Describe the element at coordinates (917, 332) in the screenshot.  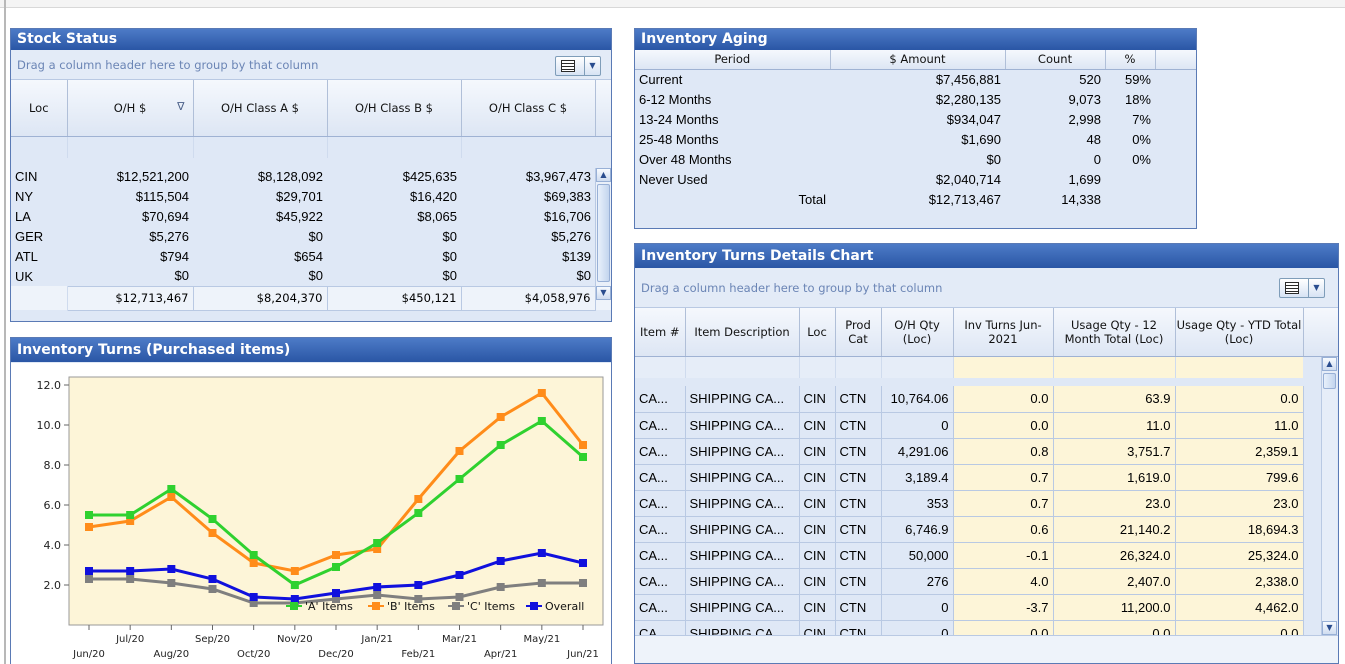
I see `details-col-ohqty: O/H Qty (Loc)` at that location.